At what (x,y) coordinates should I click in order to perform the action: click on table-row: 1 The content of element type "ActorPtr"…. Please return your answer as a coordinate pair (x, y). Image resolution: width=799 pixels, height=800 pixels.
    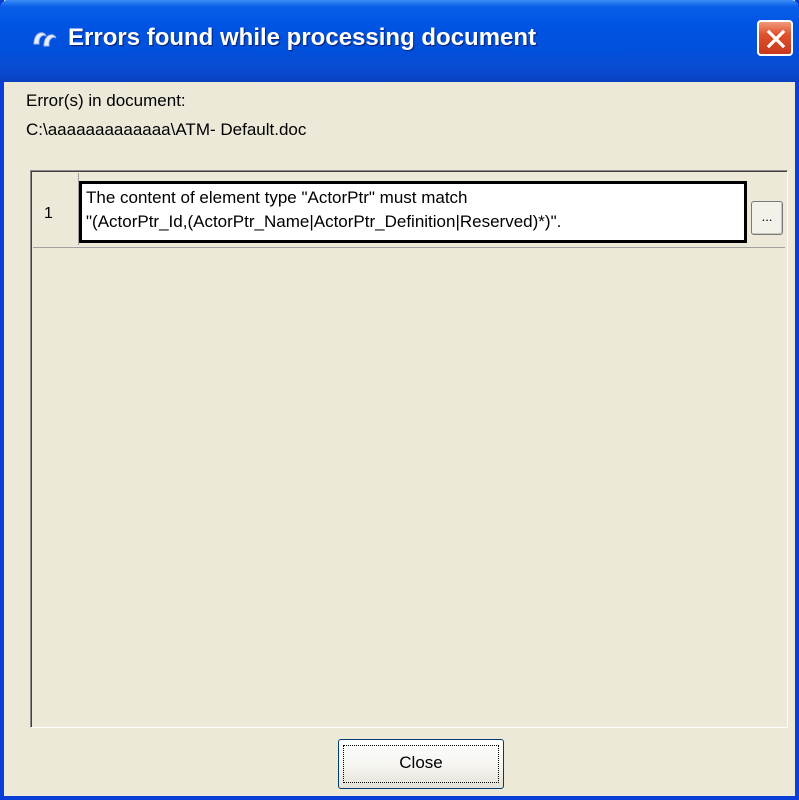
    Looking at the image, I should click on (409, 210).